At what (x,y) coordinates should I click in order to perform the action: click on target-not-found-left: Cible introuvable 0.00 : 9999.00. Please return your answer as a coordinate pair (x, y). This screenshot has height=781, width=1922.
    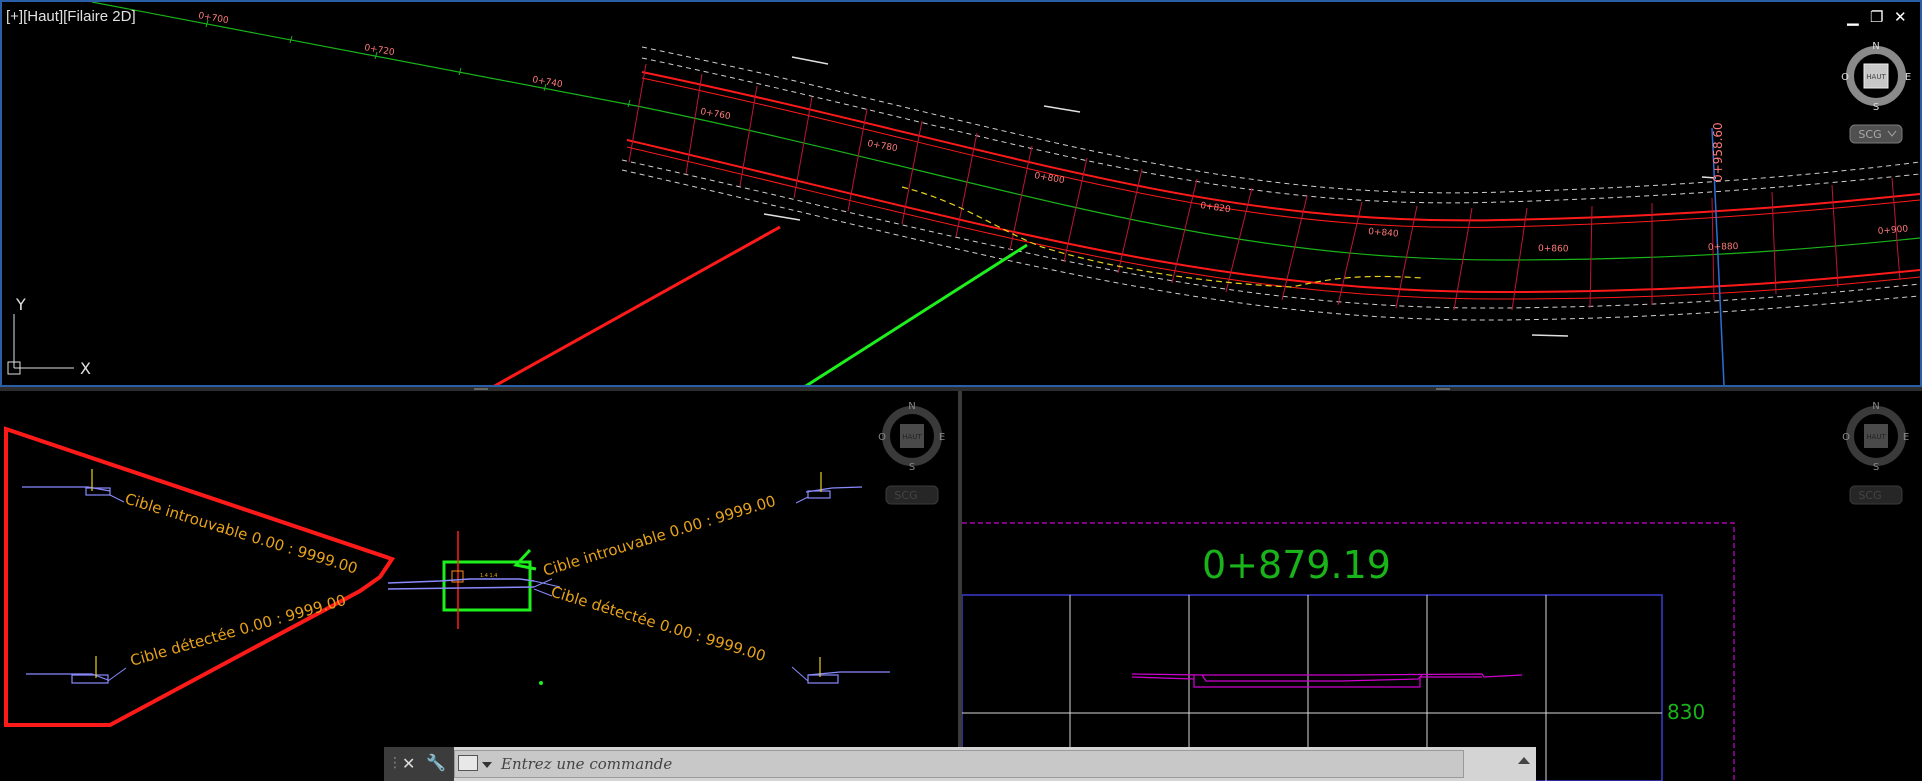
    Looking at the image, I should click on (241, 534).